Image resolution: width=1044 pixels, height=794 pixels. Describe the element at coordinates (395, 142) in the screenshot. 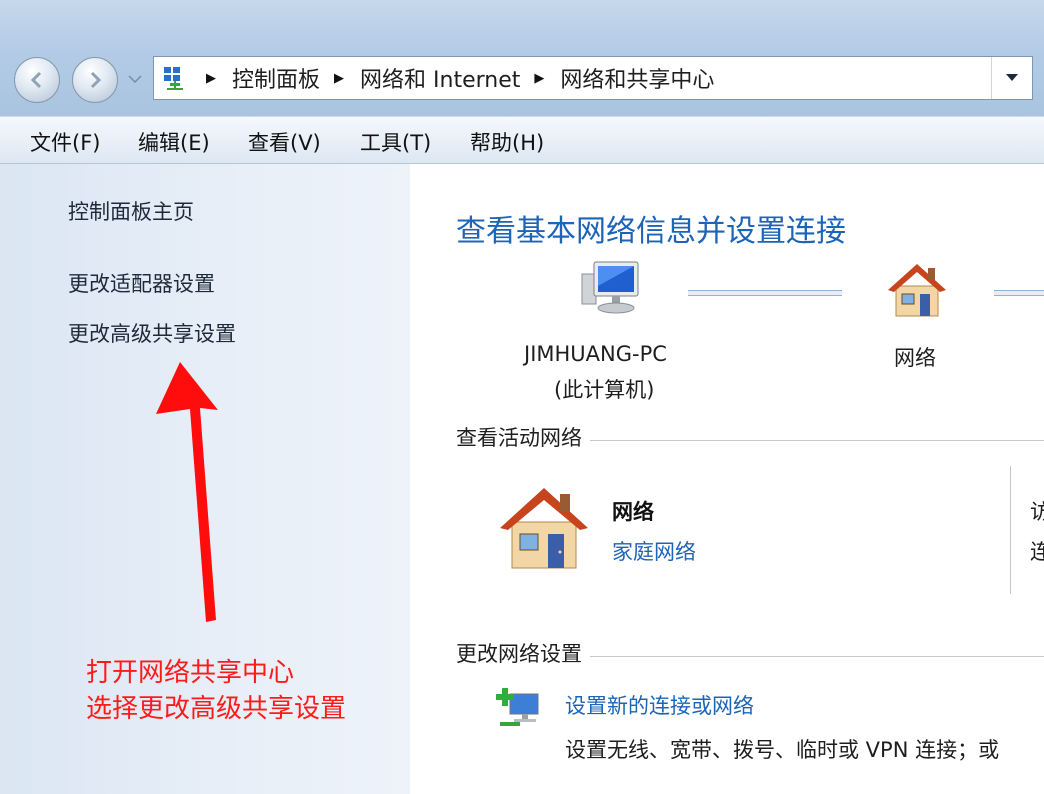

I see `menu-tools: 工具(T)` at that location.